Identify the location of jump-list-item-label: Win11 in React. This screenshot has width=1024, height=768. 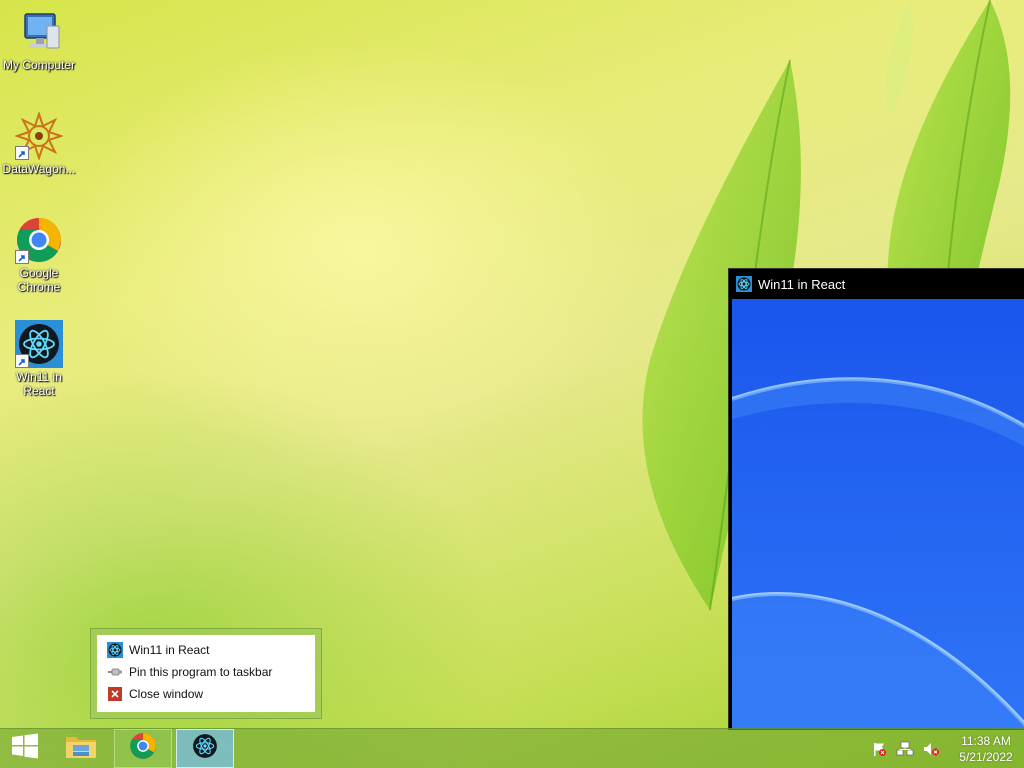
(169, 650).